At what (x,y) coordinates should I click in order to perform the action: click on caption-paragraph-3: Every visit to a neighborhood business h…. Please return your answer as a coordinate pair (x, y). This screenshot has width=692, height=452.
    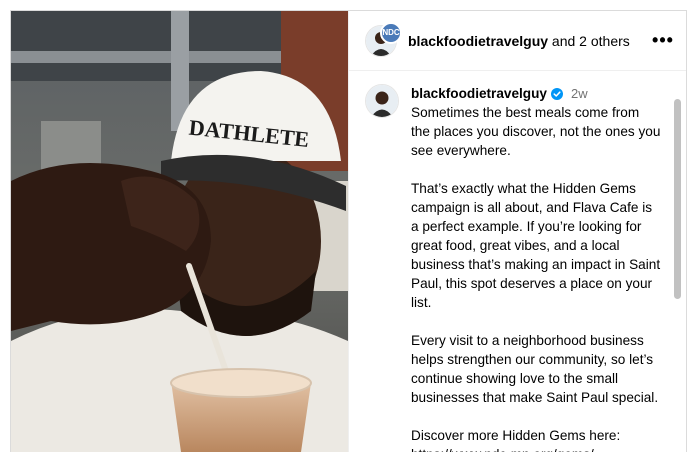
    Looking at the image, I should click on (535, 369).